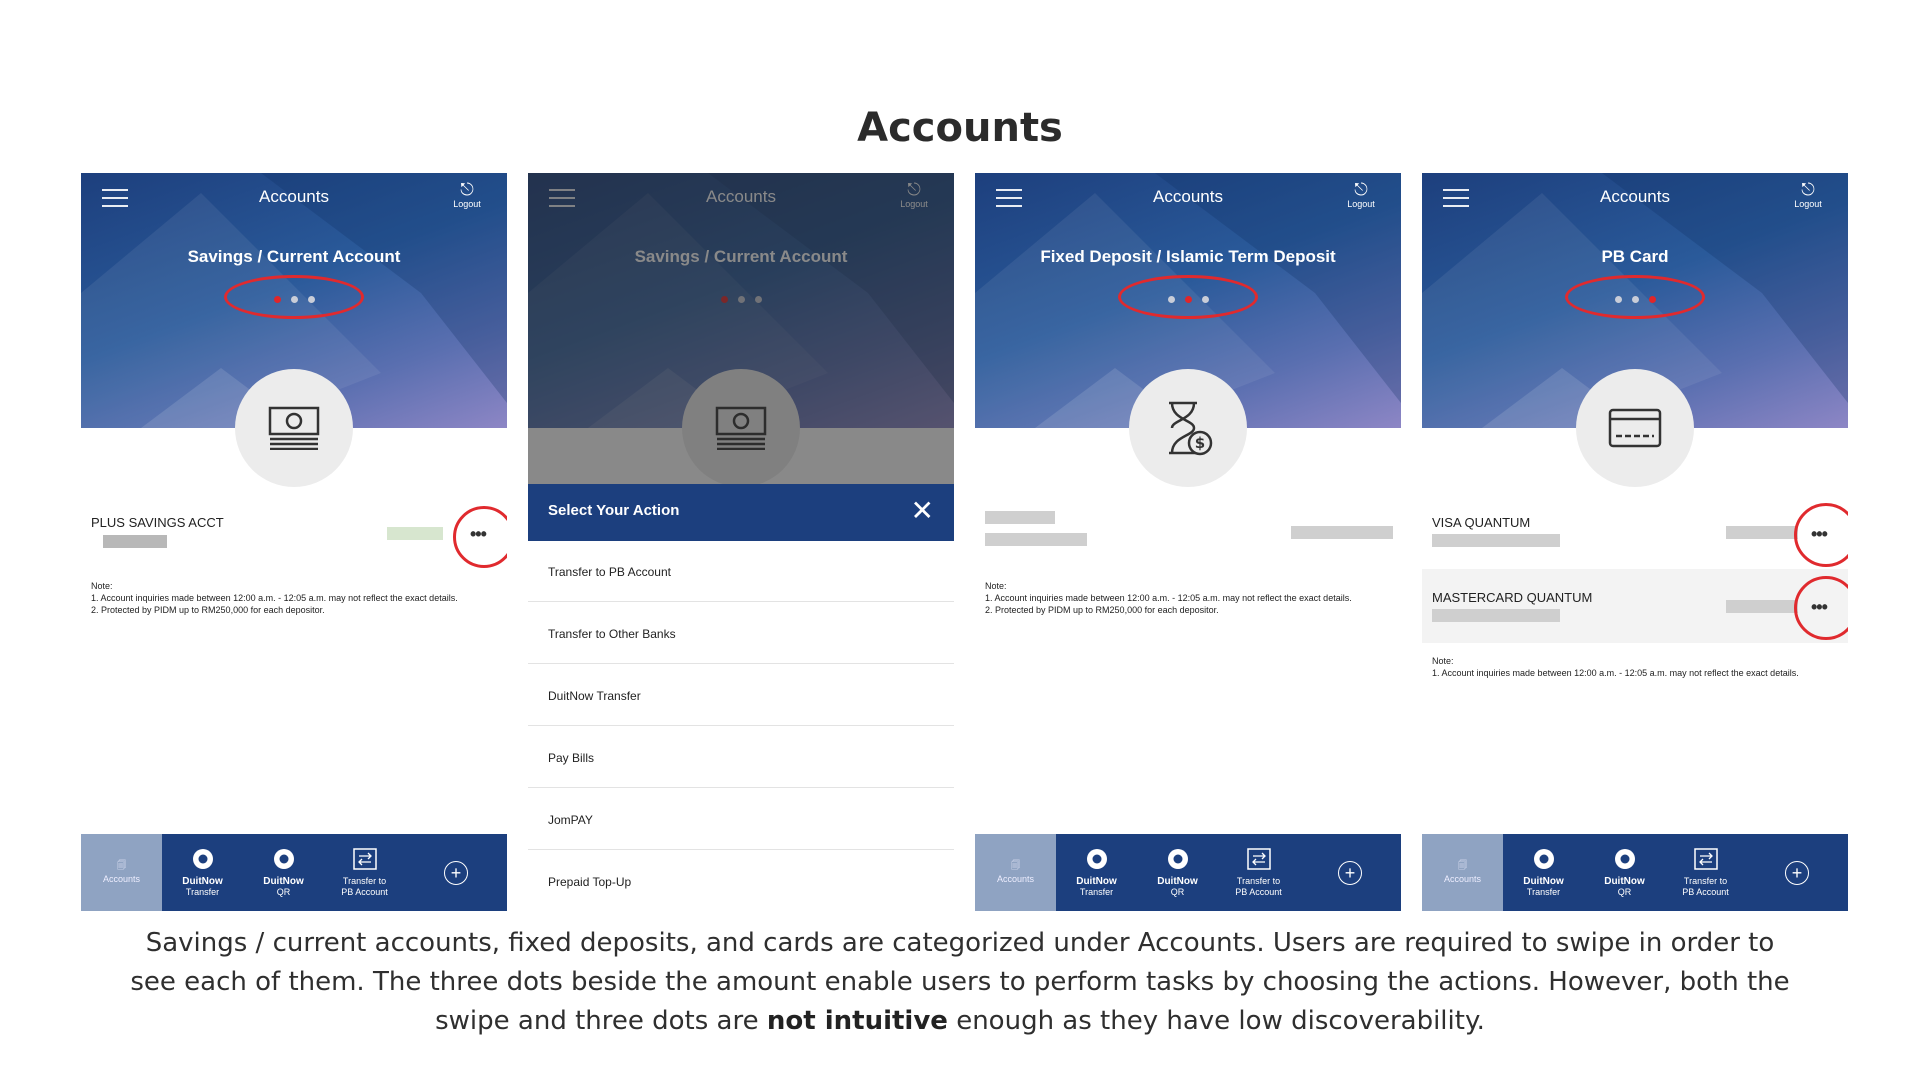  What do you see at coordinates (741, 512) in the screenshot?
I see `action-sheet-header: Select Your Action ✕` at bounding box center [741, 512].